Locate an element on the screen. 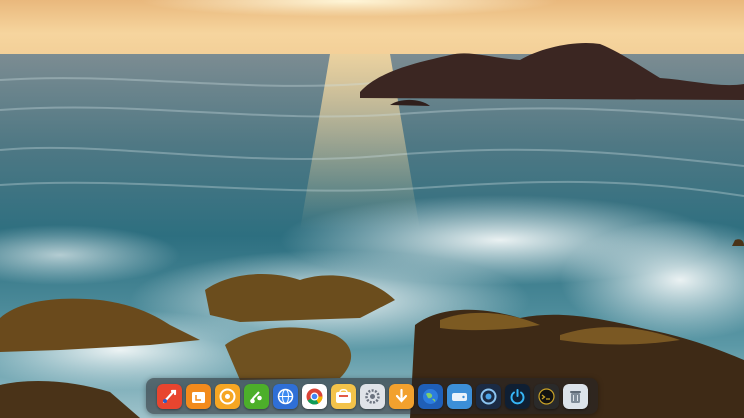 Image resolution: width=744 pixels, height=418 pixels. dock is located at coordinates (372, 396).